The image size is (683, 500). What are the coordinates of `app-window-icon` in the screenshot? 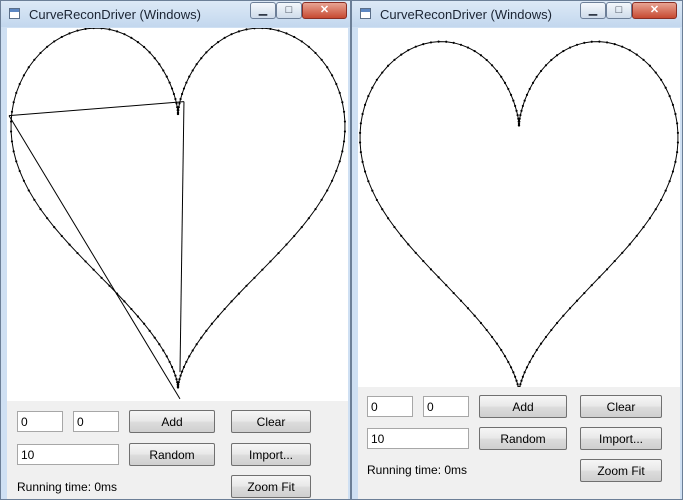 It's located at (365, 13).